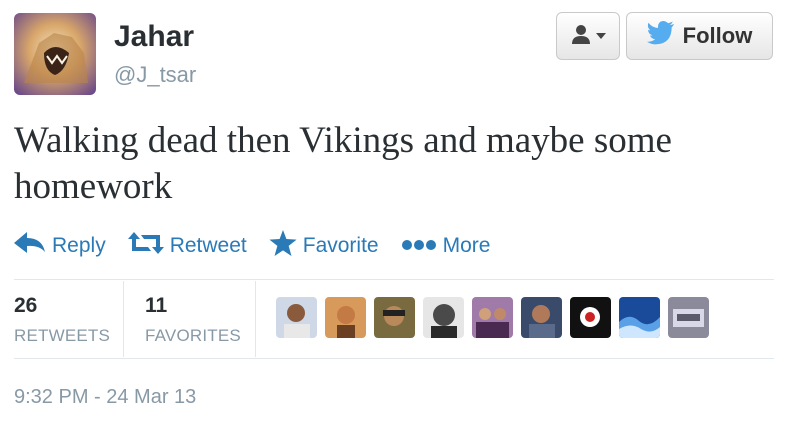 The height and width of the screenshot is (428, 787). What do you see at coordinates (105, 397) in the screenshot?
I see `tweet-timestamp: 9:32 PM - 24 Mar 13` at bounding box center [105, 397].